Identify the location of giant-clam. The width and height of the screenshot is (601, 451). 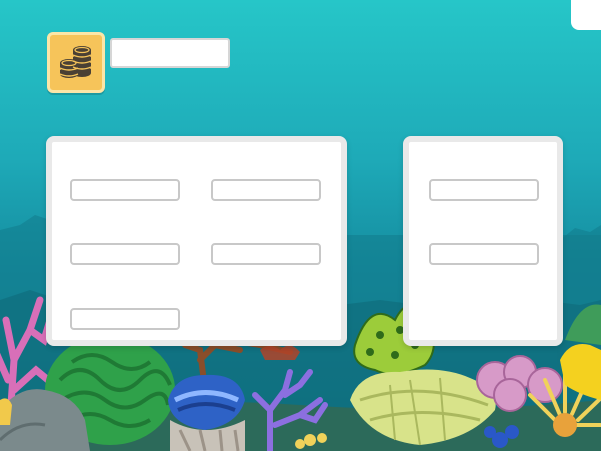
(206, 412).